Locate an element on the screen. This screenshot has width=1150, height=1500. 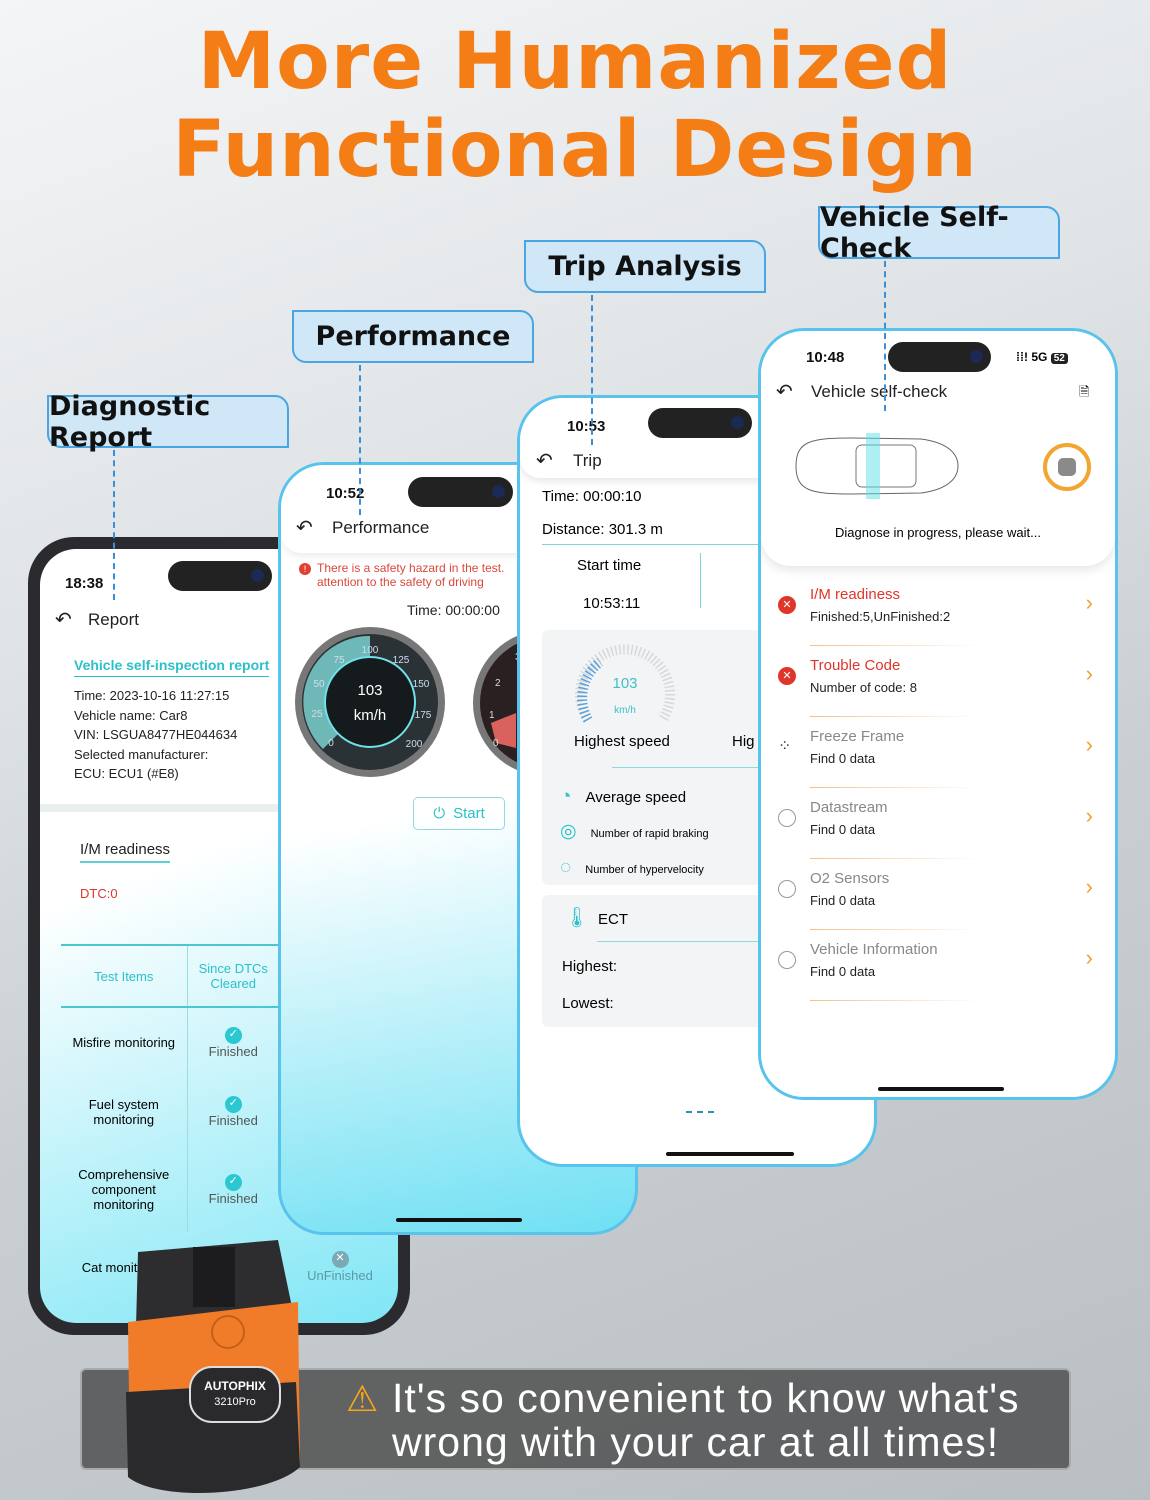
speed-icon: ◌ is located at coordinates (566, 867).